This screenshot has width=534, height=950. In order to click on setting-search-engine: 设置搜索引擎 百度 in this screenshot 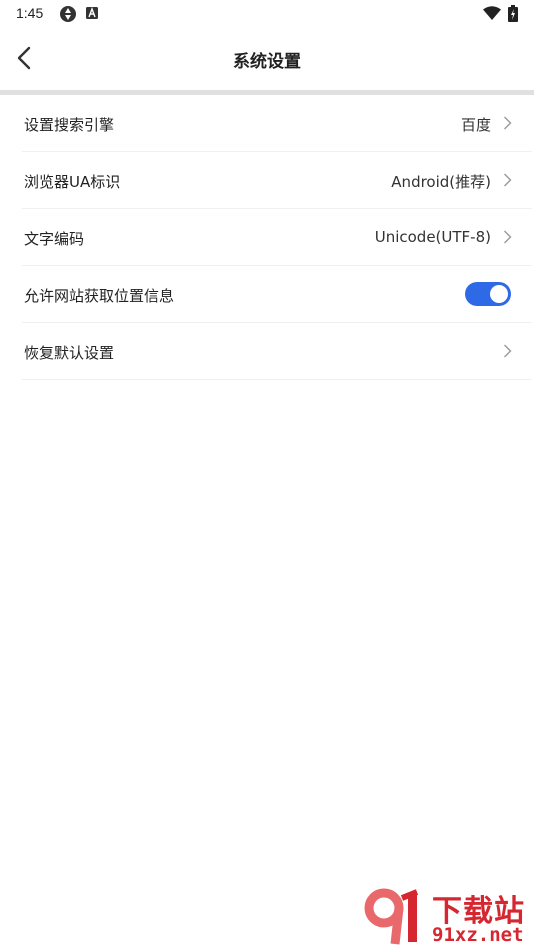, I will do `click(277, 123)`.